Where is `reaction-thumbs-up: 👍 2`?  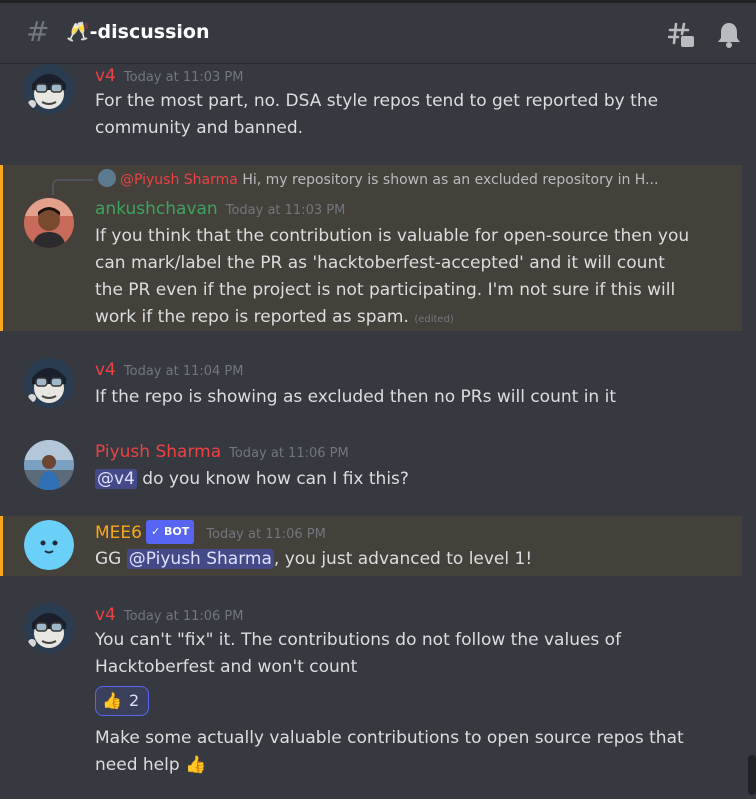 reaction-thumbs-up: 👍 2 is located at coordinates (122, 701).